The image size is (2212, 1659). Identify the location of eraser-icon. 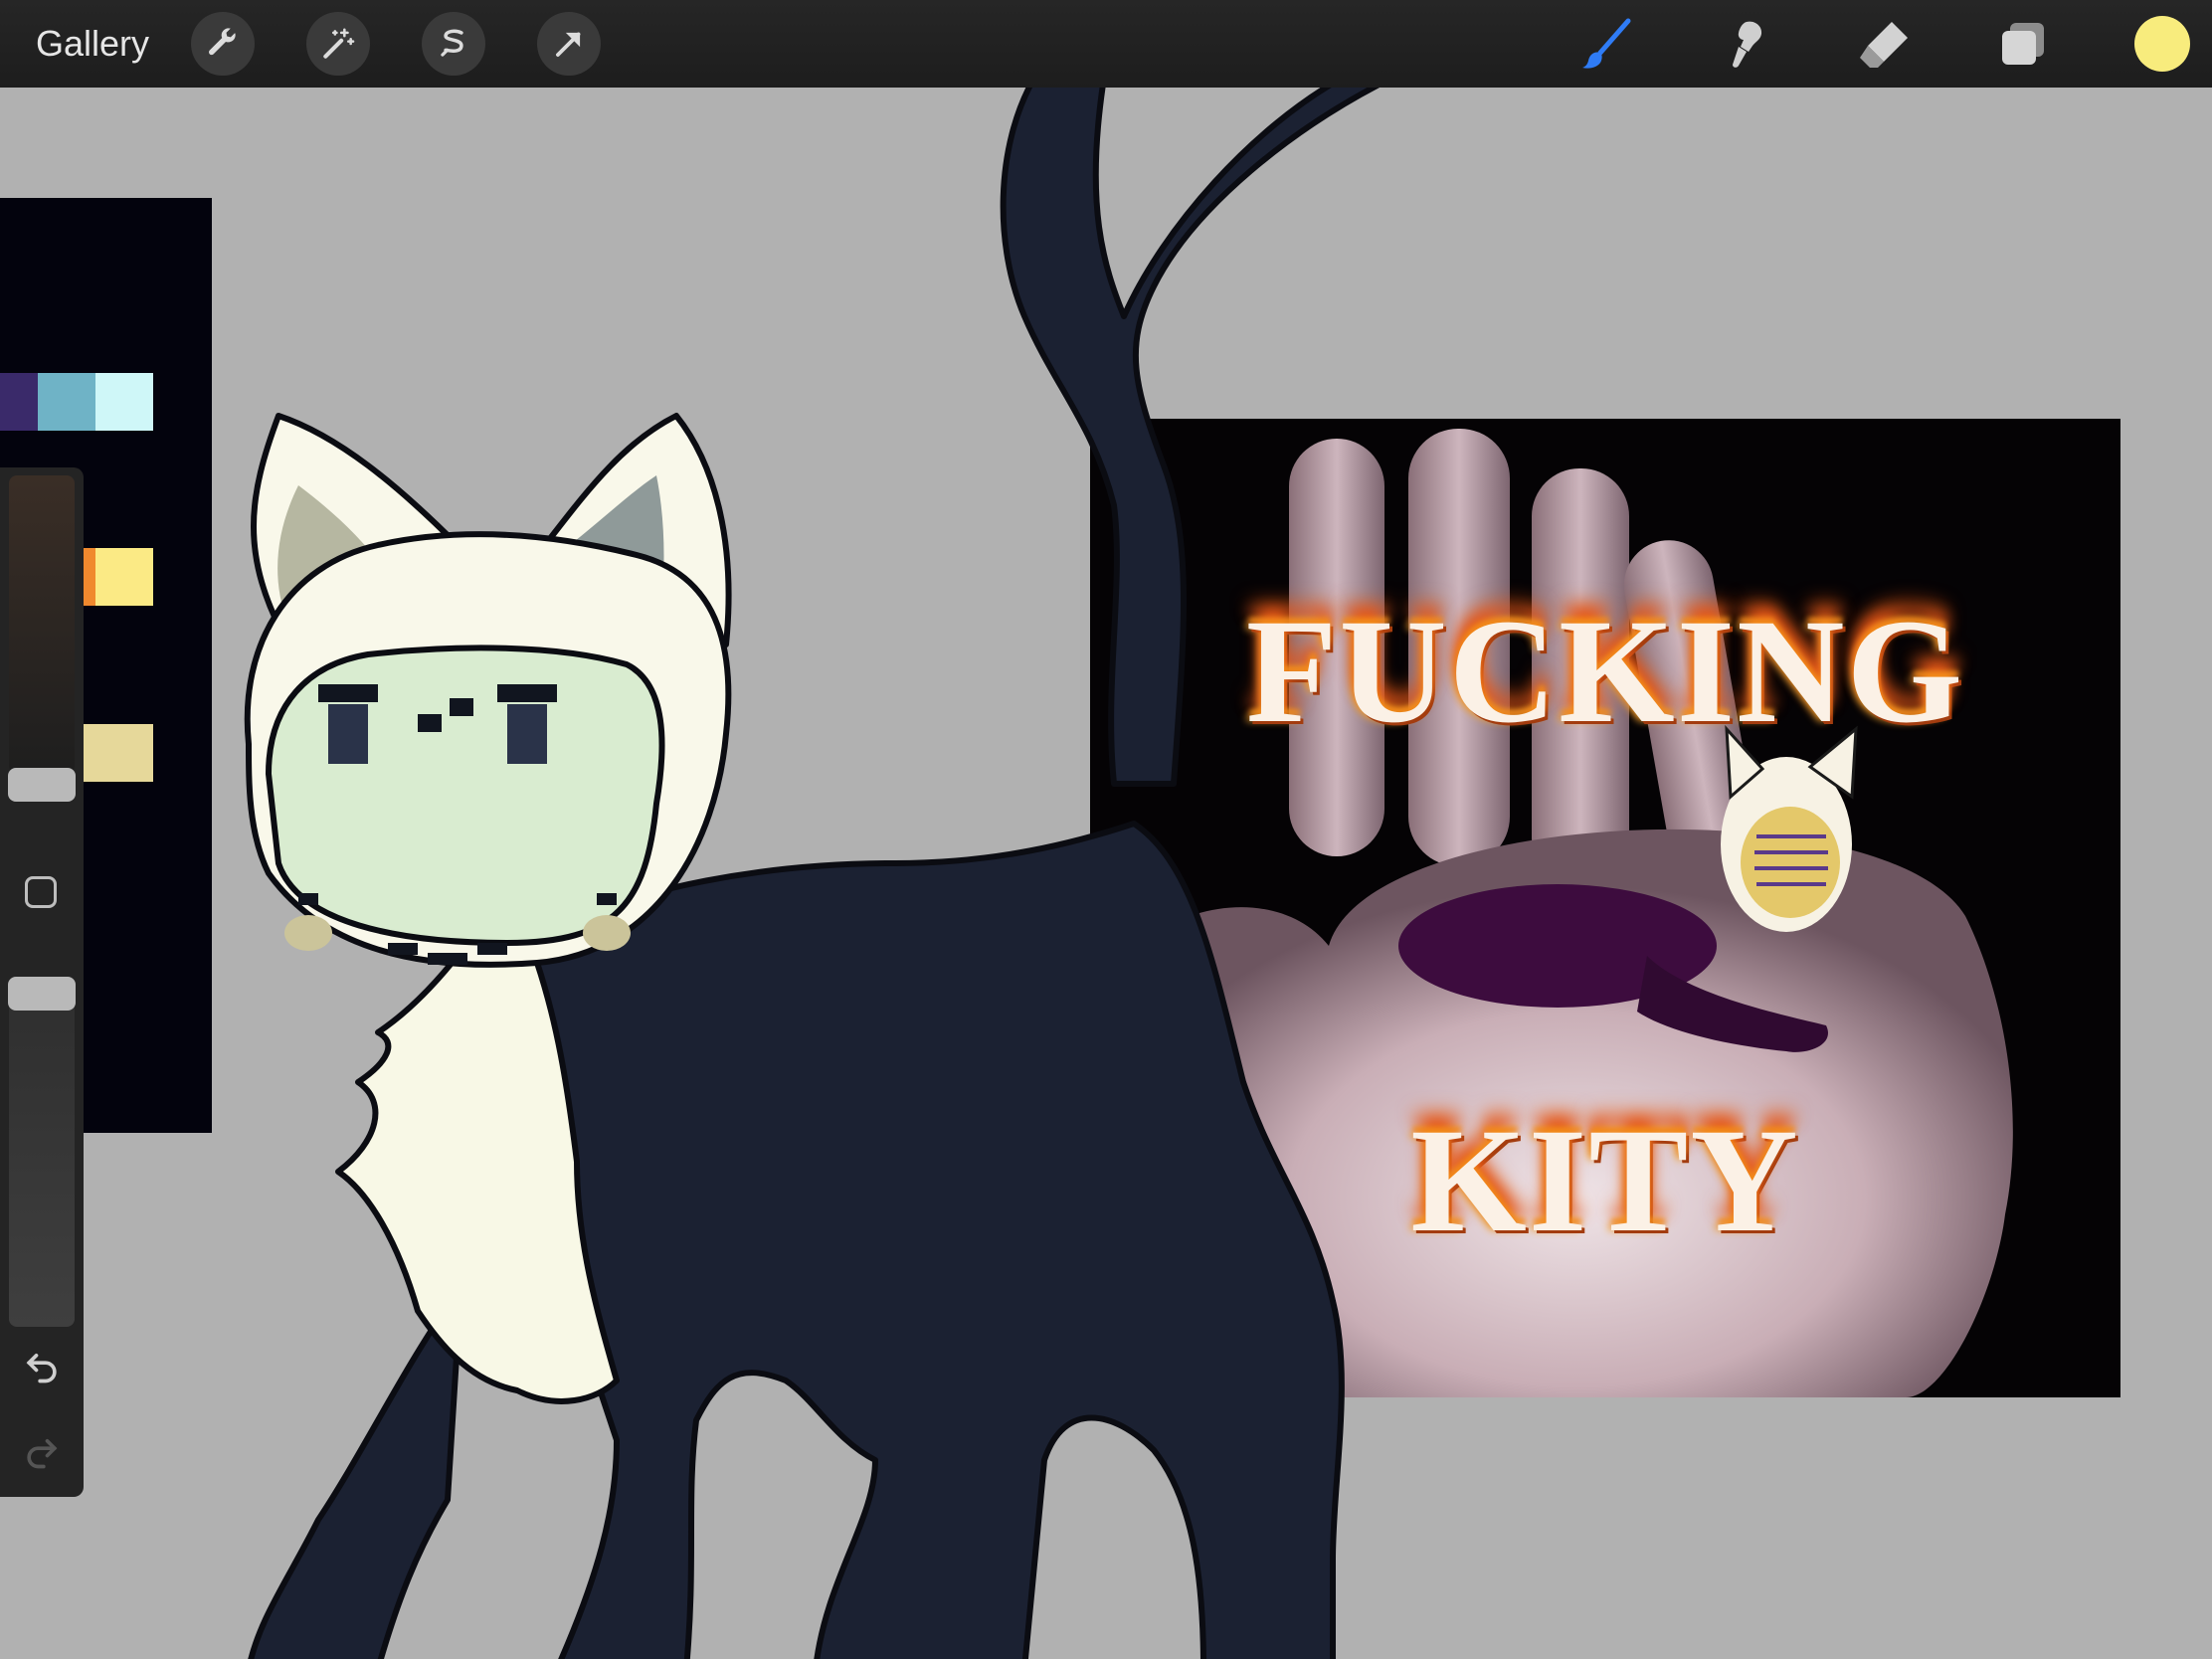
(1884, 45).